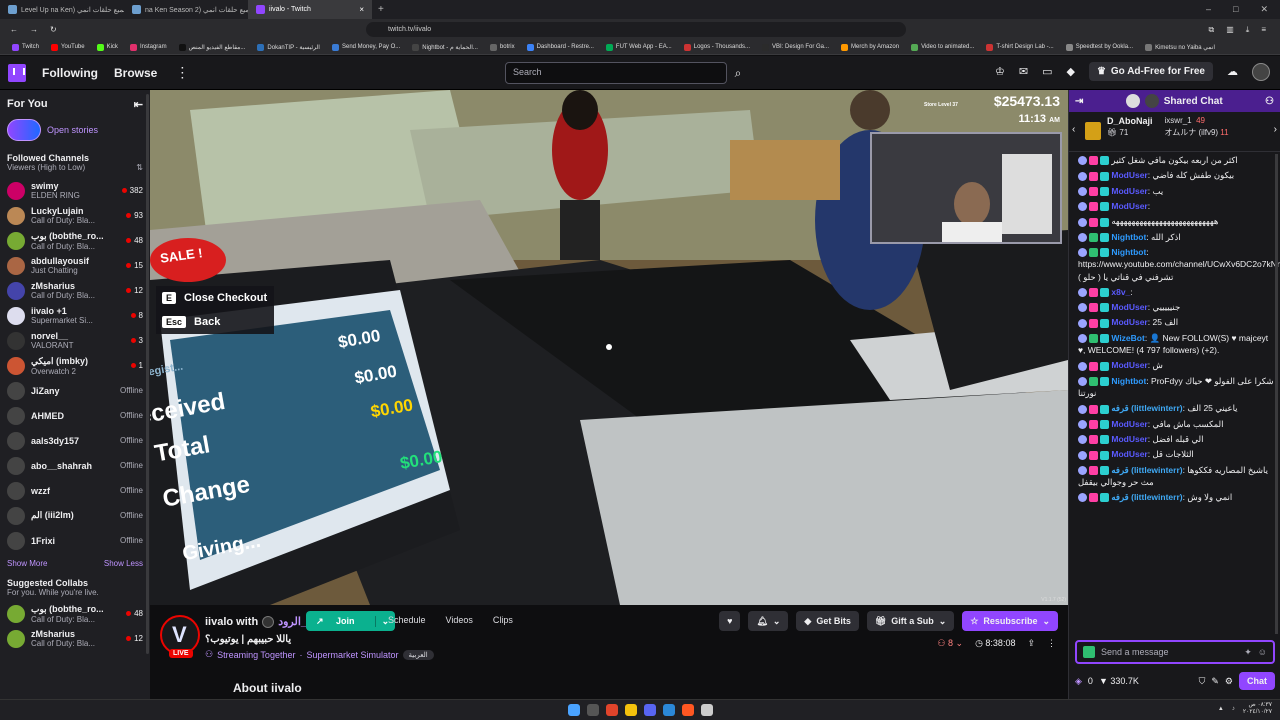 The image size is (1280, 720). What do you see at coordinates (1263, 30) in the screenshot?
I see `menu-icon: ≡` at bounding box center [1263, 30].